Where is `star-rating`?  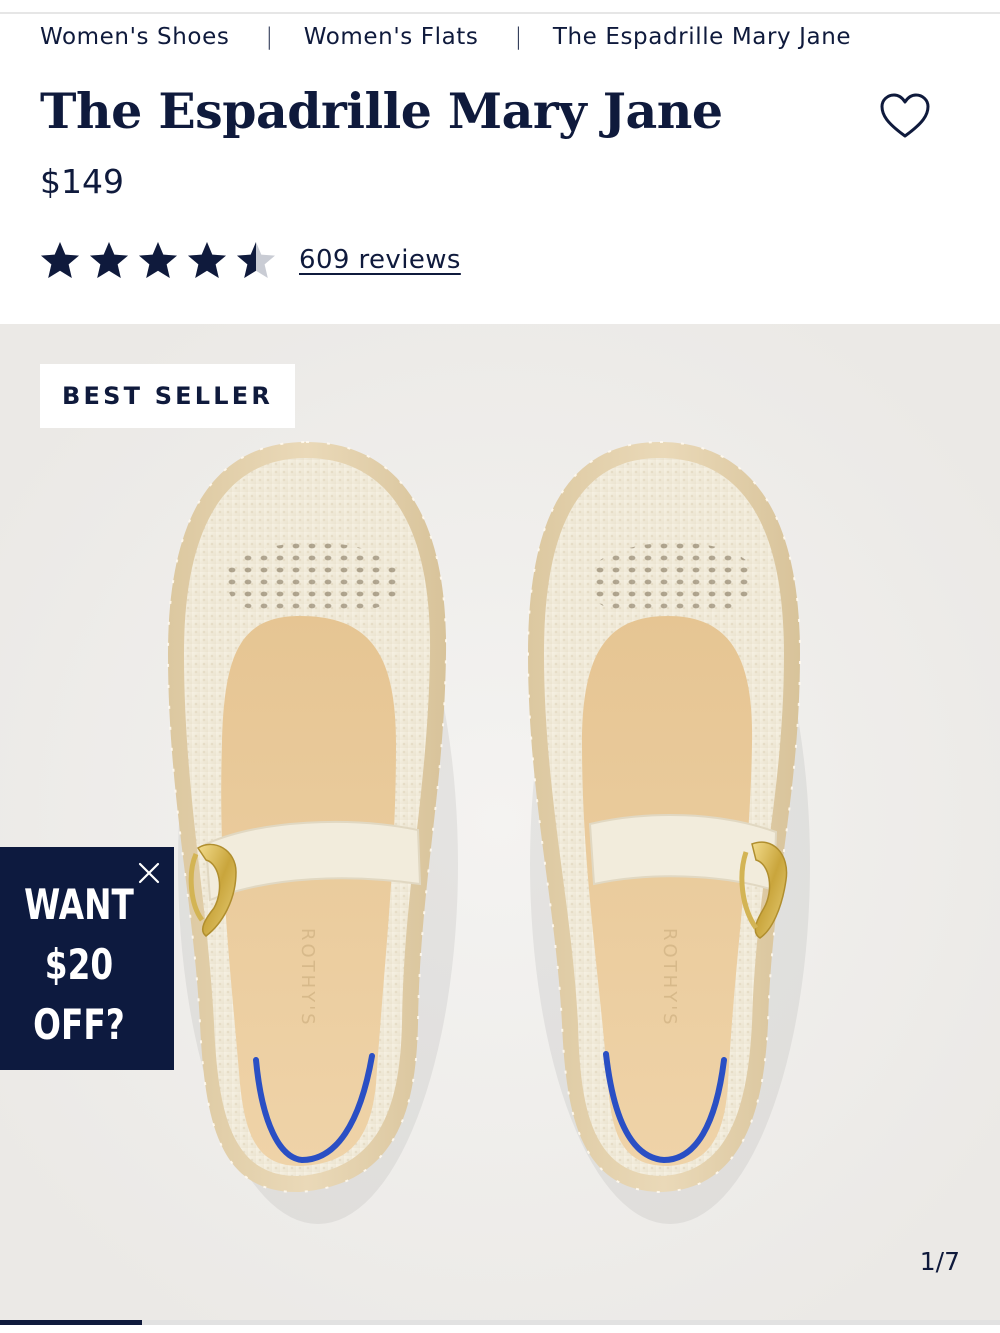 star-rating is located at coordinates (162, 260).